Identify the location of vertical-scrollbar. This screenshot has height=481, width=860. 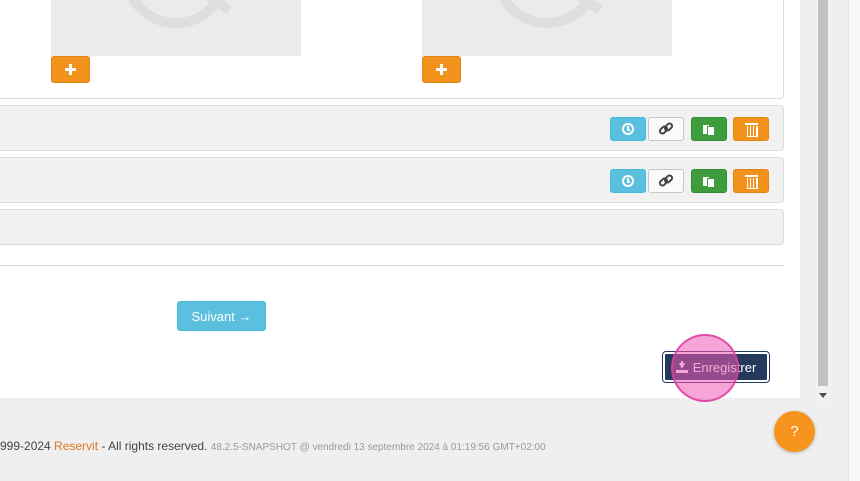
(823, 203).